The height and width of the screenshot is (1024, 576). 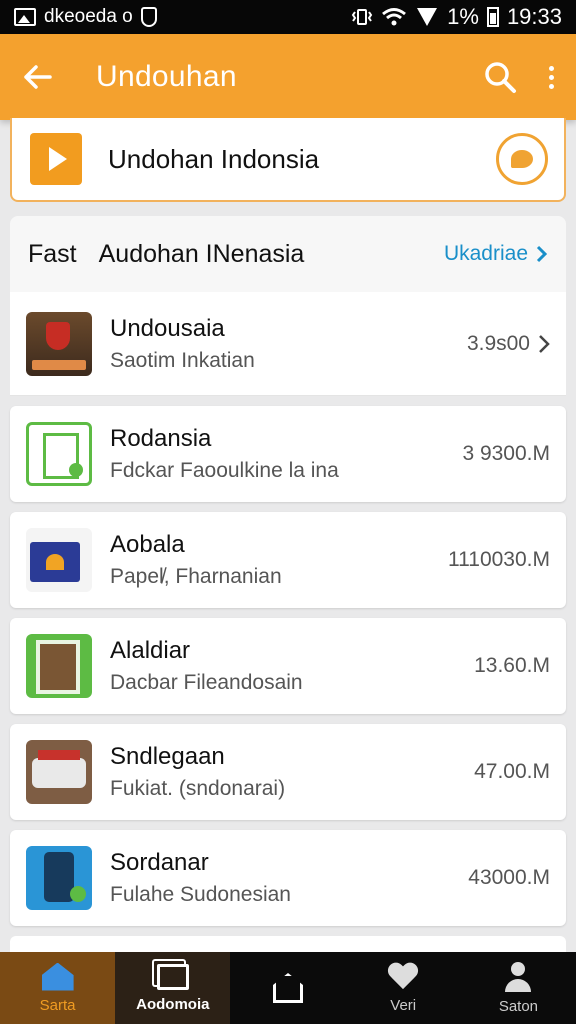 What do you see at coordinates (499, 559) in the screenshot?
I see `item-size: 1110030.M` at bounding box center [499, 559].